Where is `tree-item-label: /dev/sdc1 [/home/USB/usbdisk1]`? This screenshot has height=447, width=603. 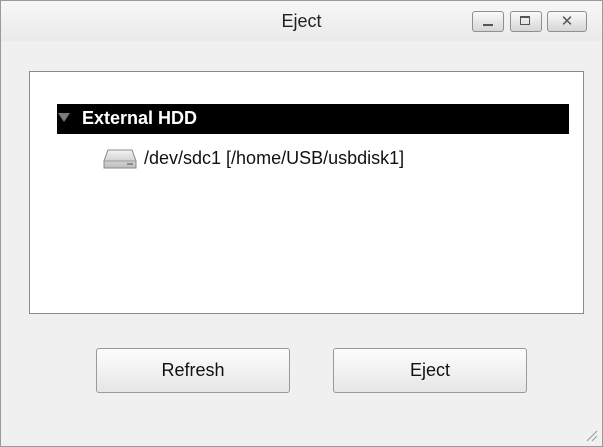
tree-item-label: /dev/sdc1 [/home/USB/usbdisk1] is located at coordinates (274, 158).